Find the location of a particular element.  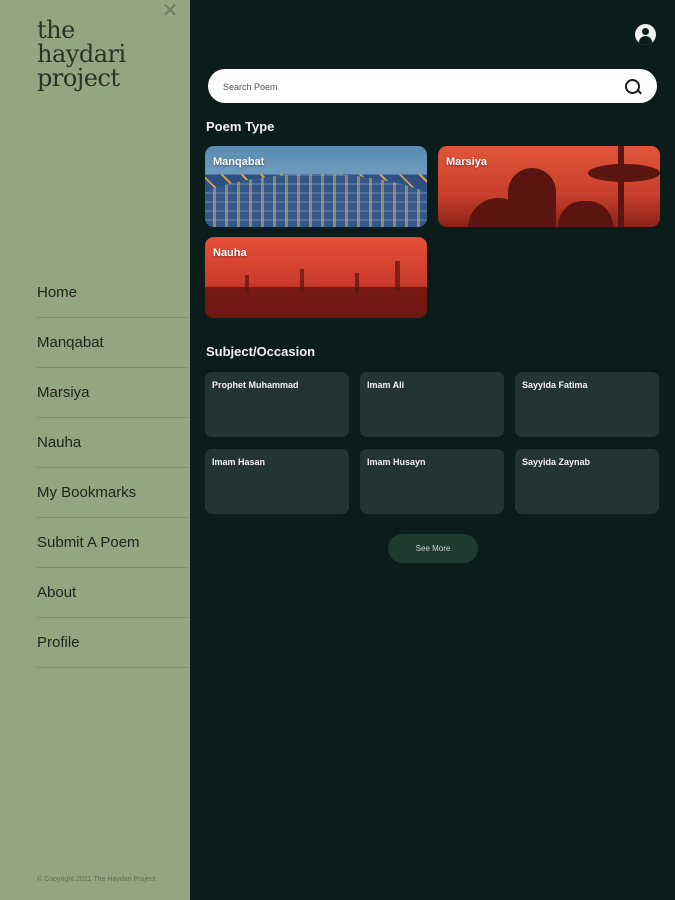

subject-card: Imam Ali is located at coordinates (432, 404).